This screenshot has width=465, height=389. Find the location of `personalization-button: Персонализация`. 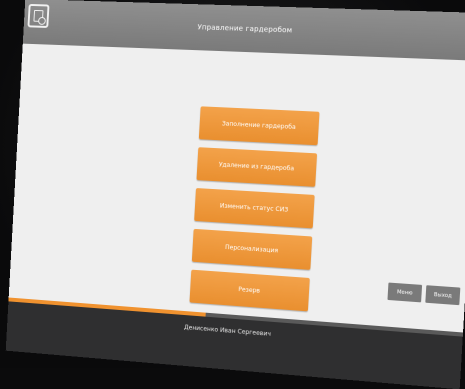

personalization-button: Персонализация is located at coordinates (252, 249).